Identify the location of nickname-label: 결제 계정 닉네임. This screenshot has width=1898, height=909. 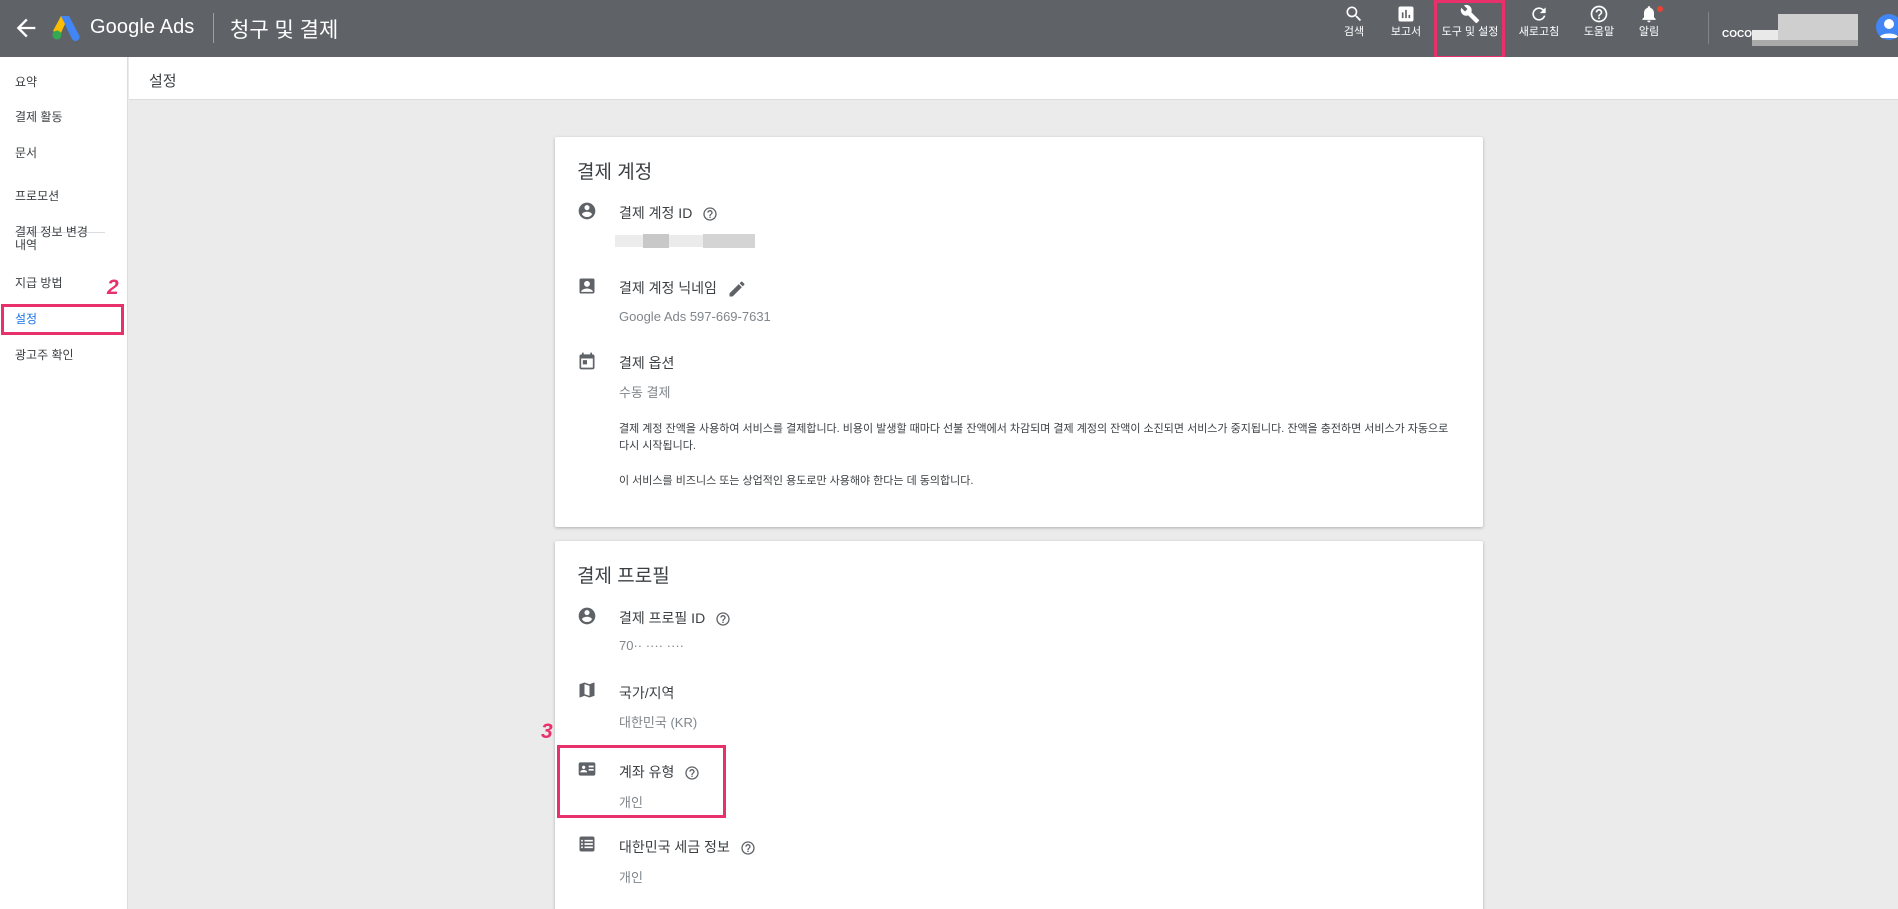
(683, 288).